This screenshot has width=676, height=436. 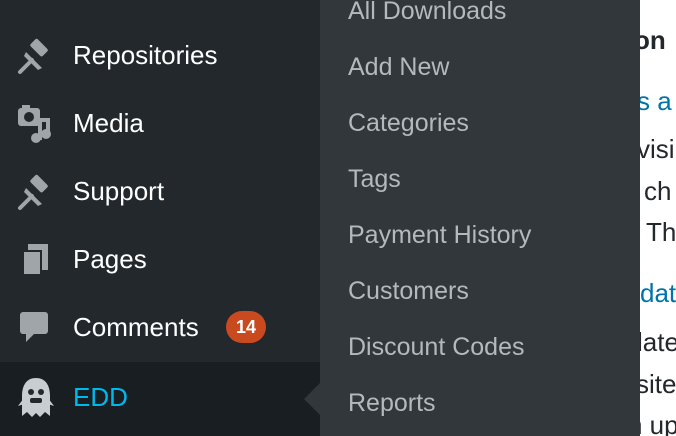 What do you see at coordinates (36, 396) in the screenshot?
I see `edd-ghost-icon` at bounding box center [36, 396].